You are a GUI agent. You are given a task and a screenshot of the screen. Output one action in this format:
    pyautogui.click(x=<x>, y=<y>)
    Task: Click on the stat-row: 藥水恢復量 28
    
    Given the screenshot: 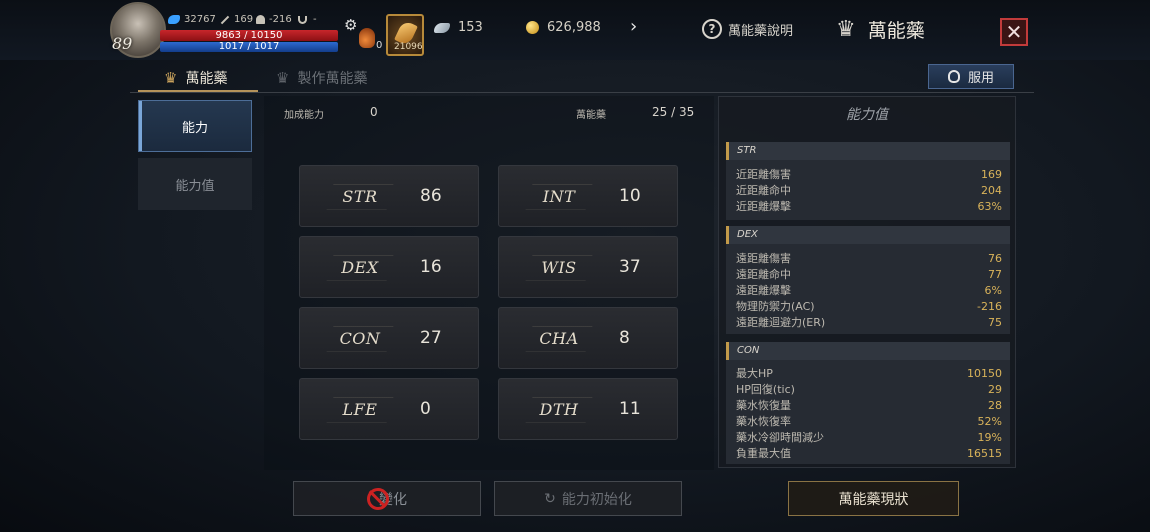 What is the action you would take?
    pyautogui.click(x=869, y=406)
    